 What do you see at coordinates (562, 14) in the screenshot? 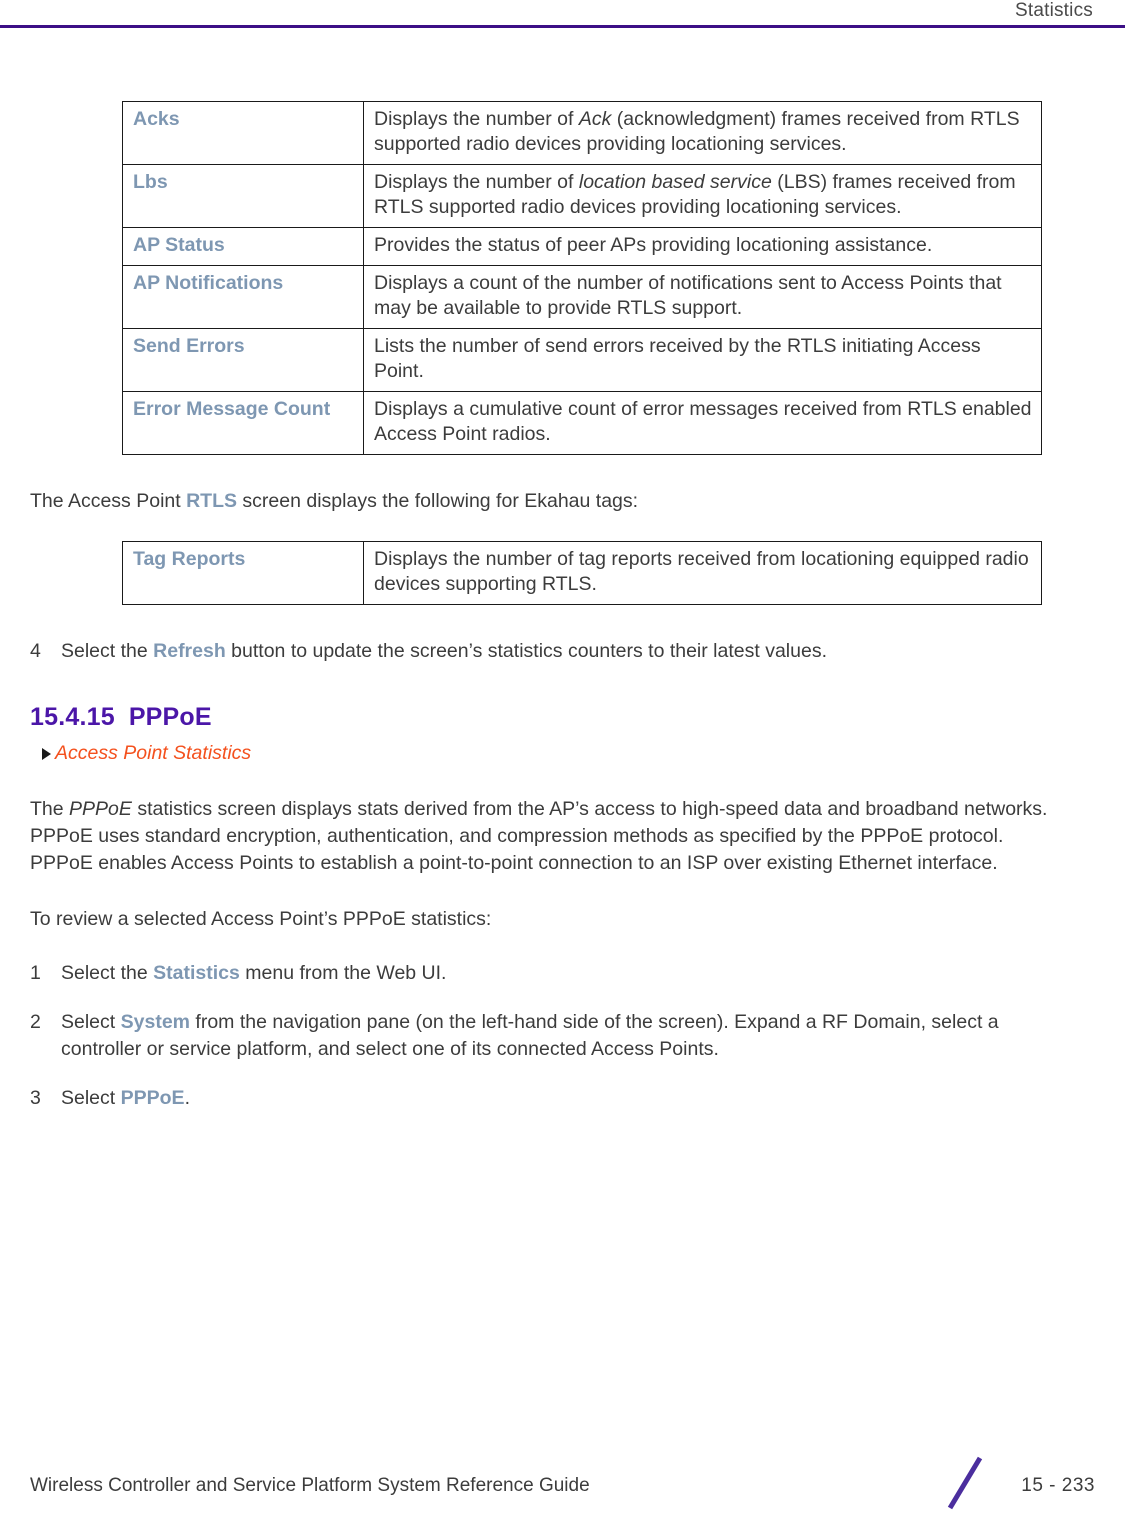
I see `page-header: Statistics` at bounding box center [562, 14].